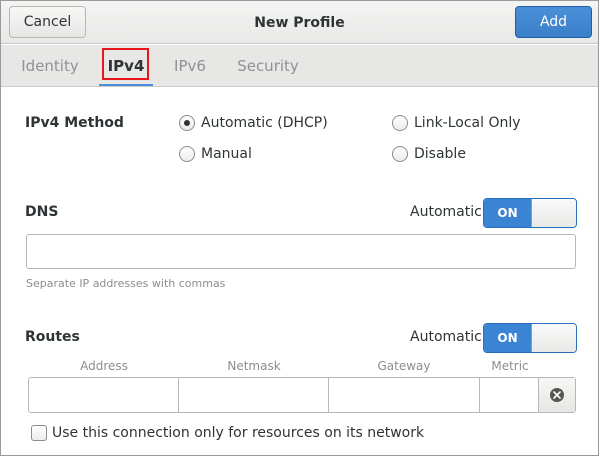 Image resolution: width=599 pixels, height=456 pixels. I want to click on routes-automatic-switch: ON, so click(530, 338).